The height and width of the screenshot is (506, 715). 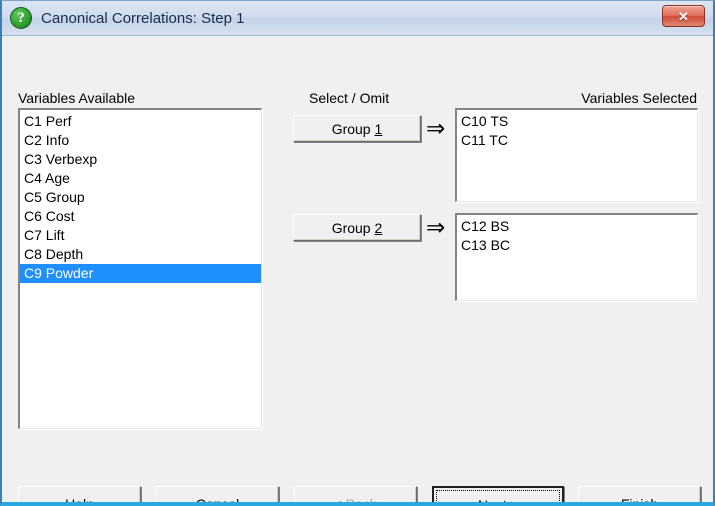 What do you see at coordinates (577, 121) in the screenshot?
I see `list-item: C10 TS` at bounding box center [577, 121].